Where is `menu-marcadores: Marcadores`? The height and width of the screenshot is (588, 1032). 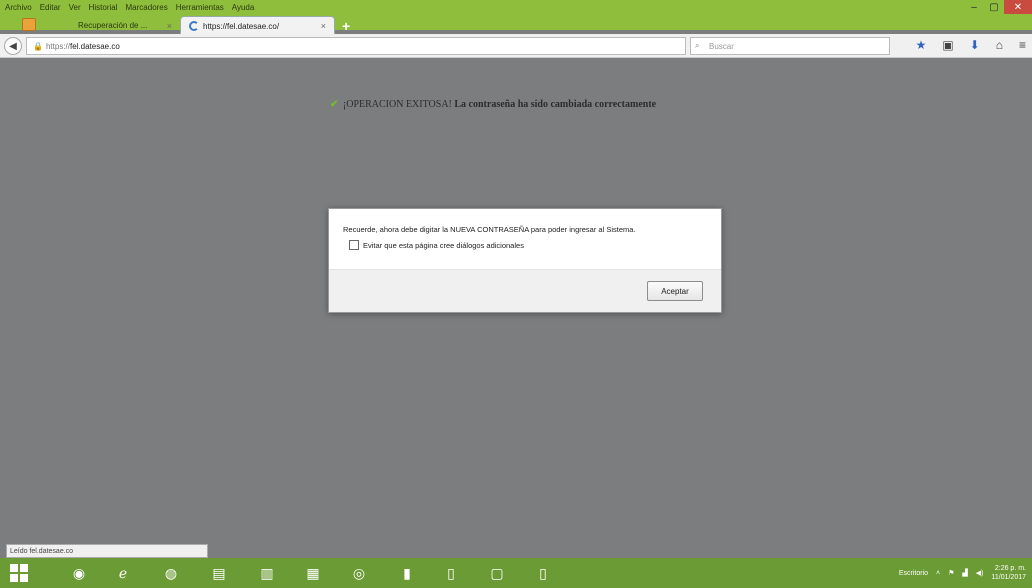
menu-marcadores: Marcadores is located at coordinates (147, 7).